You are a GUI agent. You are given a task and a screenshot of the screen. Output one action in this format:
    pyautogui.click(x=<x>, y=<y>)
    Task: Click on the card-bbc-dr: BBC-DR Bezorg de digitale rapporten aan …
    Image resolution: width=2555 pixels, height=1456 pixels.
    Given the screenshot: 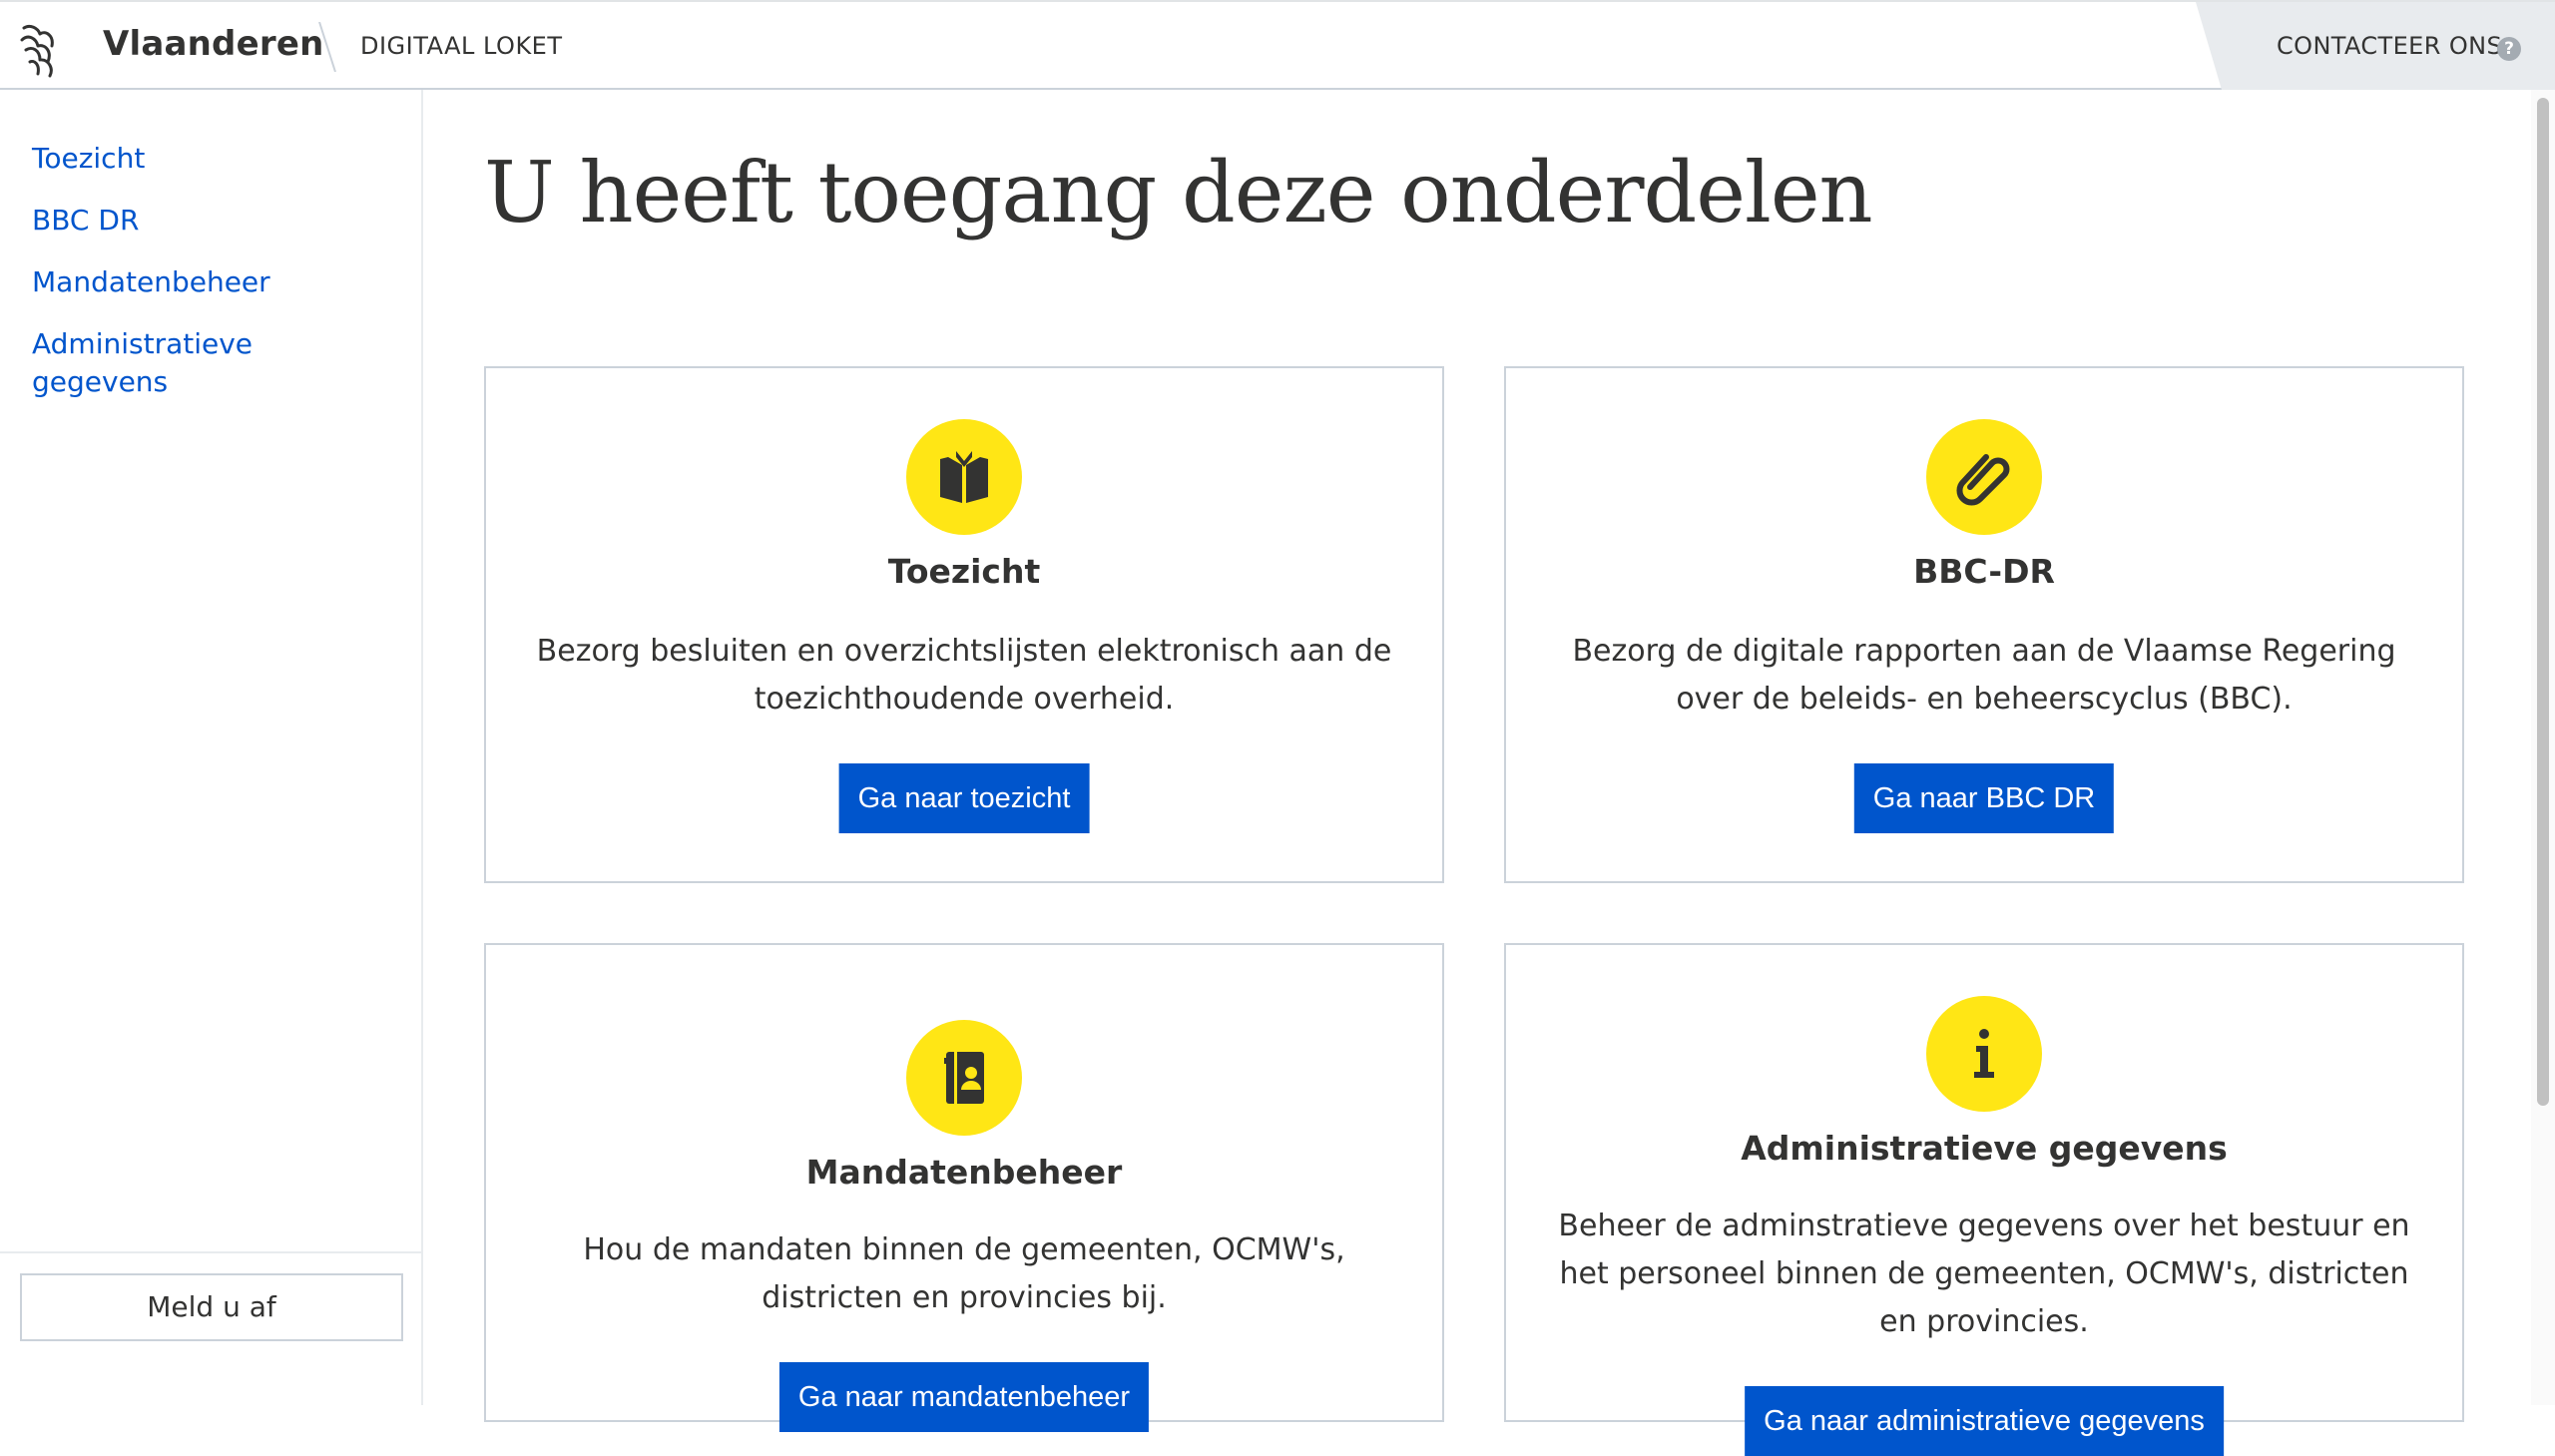 What is the action you would take?
    pyautogui.click(x=1984, y=624)
    